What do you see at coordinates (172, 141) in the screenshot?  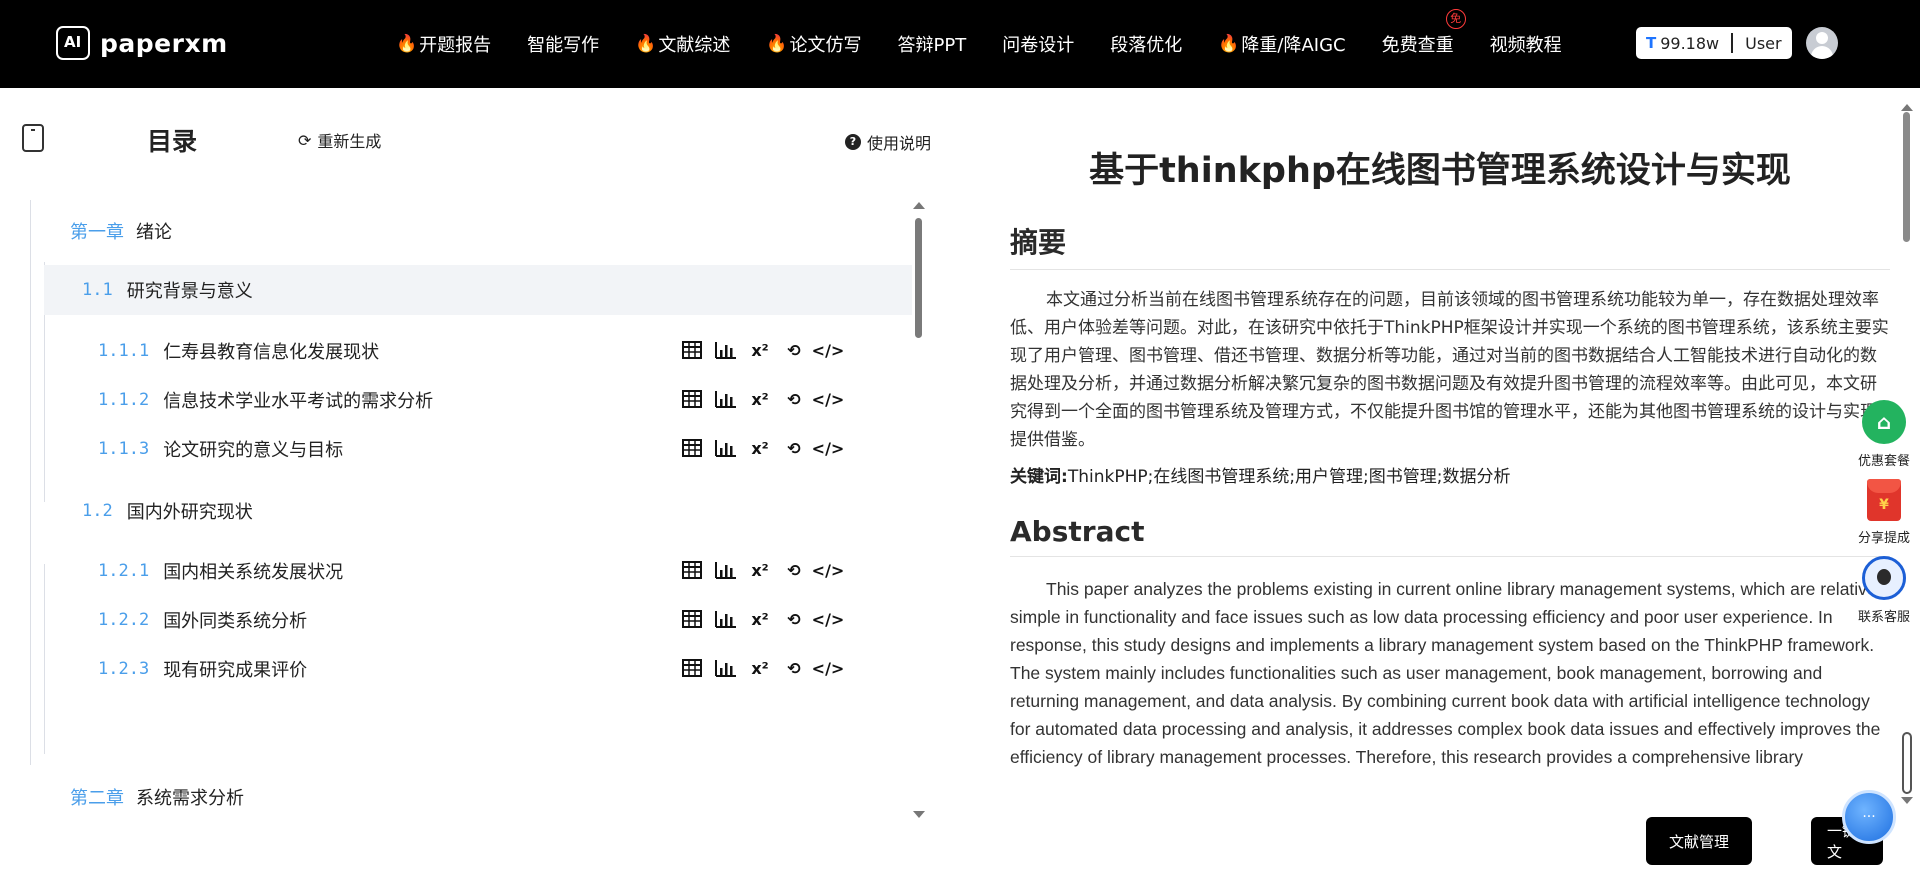 I see `toc-title: 目录` at bounding box center [172, 141].